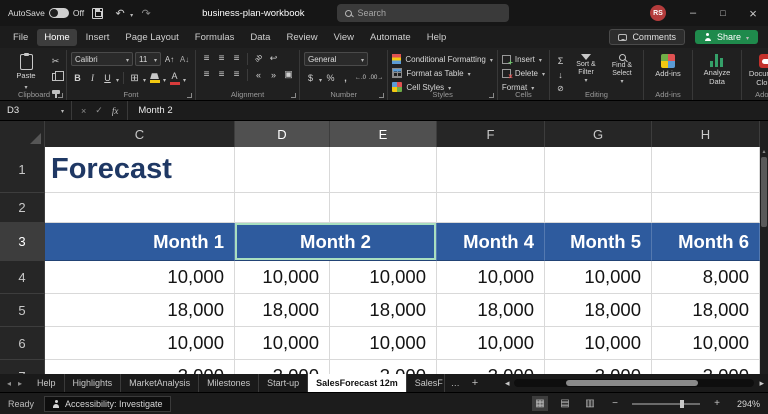 Image resolution: width=768 pixels, height=414 pixels. Describe the element at coordinates (273, 58) in the screenshot. I see `wrap-text-button` at that location.